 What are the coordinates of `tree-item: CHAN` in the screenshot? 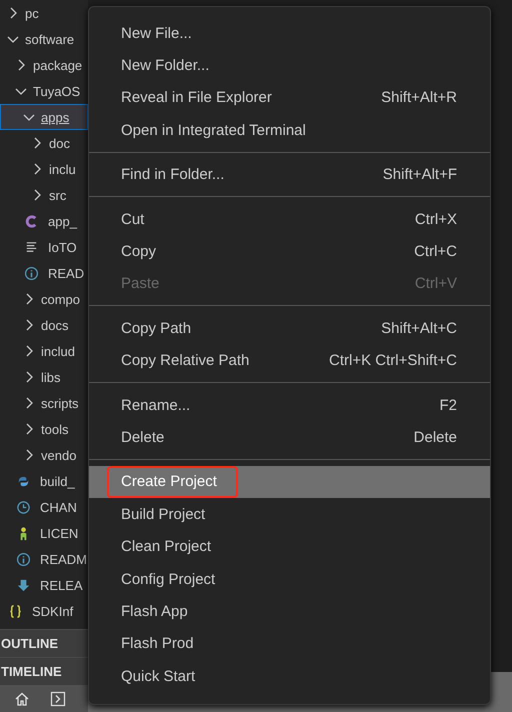 It's located at (44, 507).